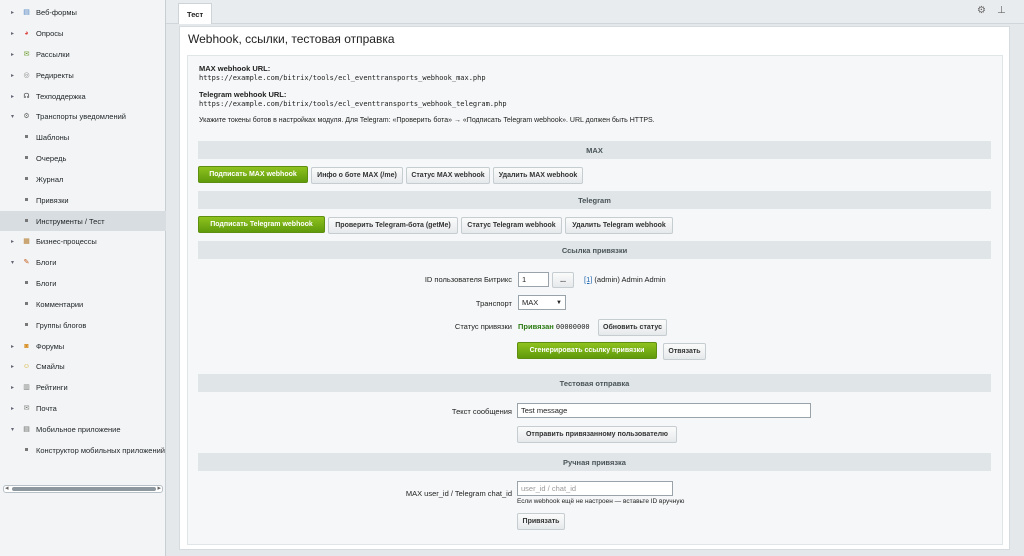  I want to click on sidebar-item-14: Блоги, so click(83, 283).